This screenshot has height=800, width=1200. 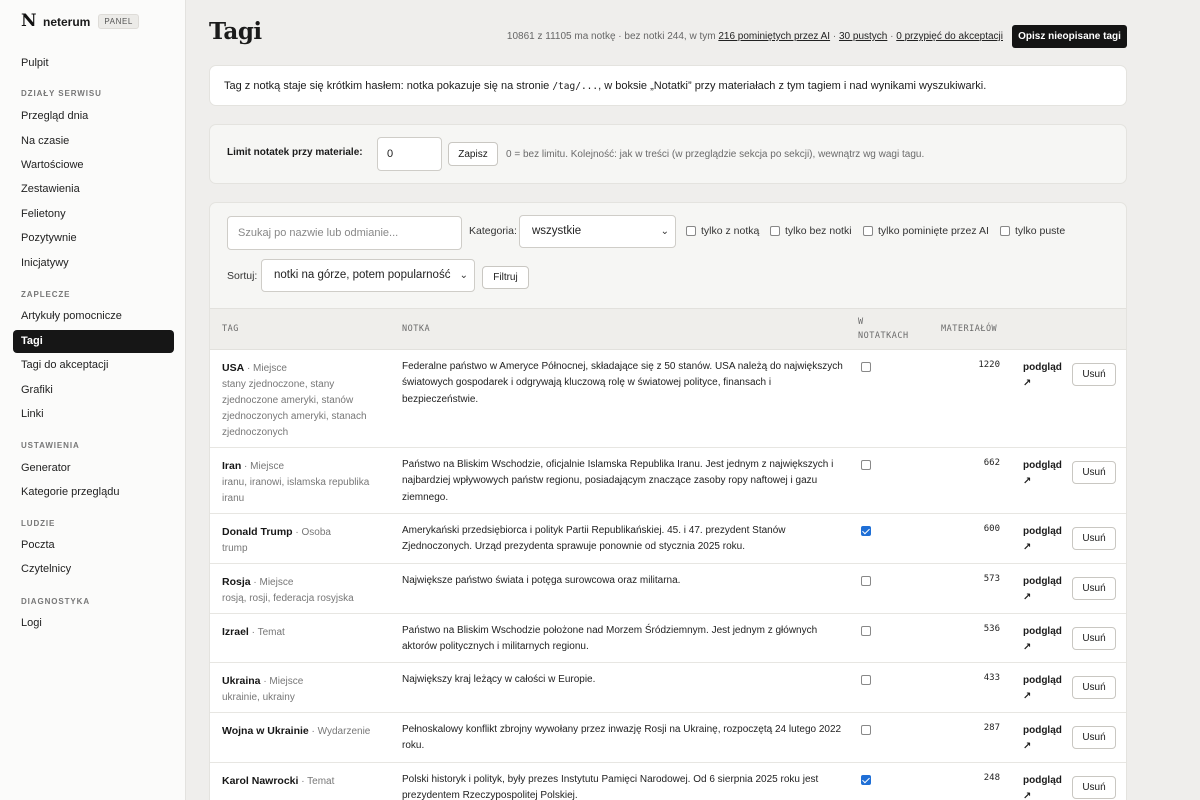 I want to click on panel-badge: PANEL, so click(x=118, y=21).